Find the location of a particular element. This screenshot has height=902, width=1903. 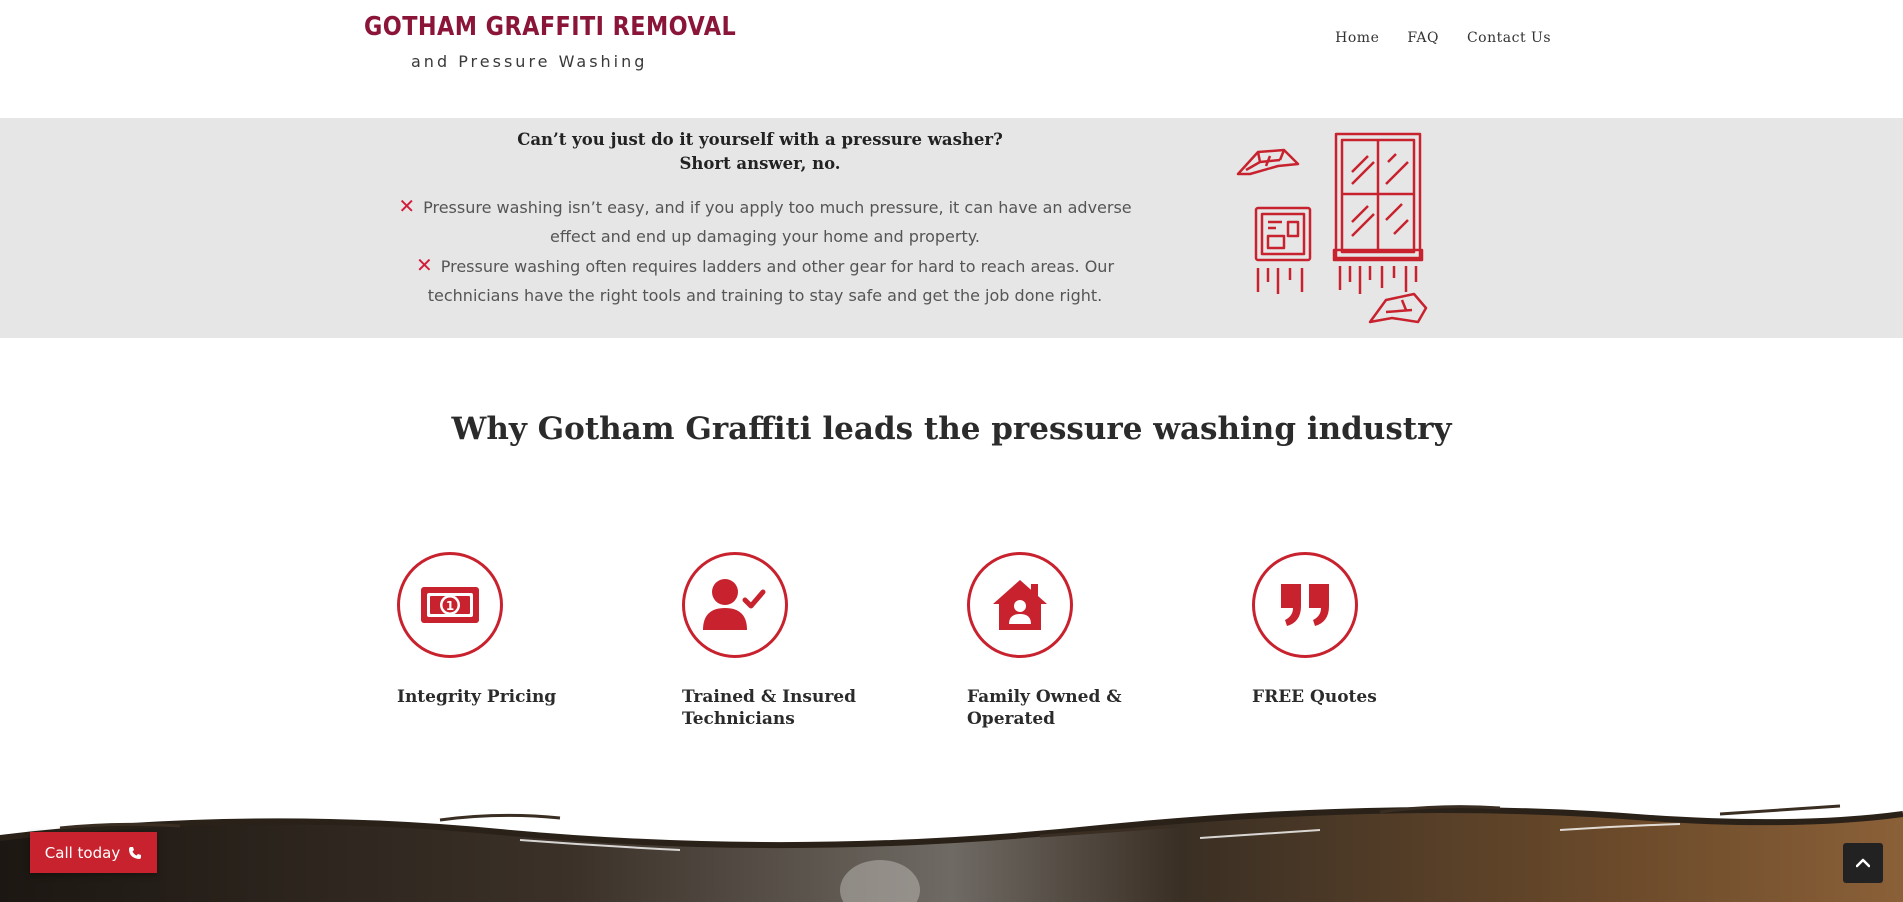

quote-icon is located at coordinates (1305, 605).